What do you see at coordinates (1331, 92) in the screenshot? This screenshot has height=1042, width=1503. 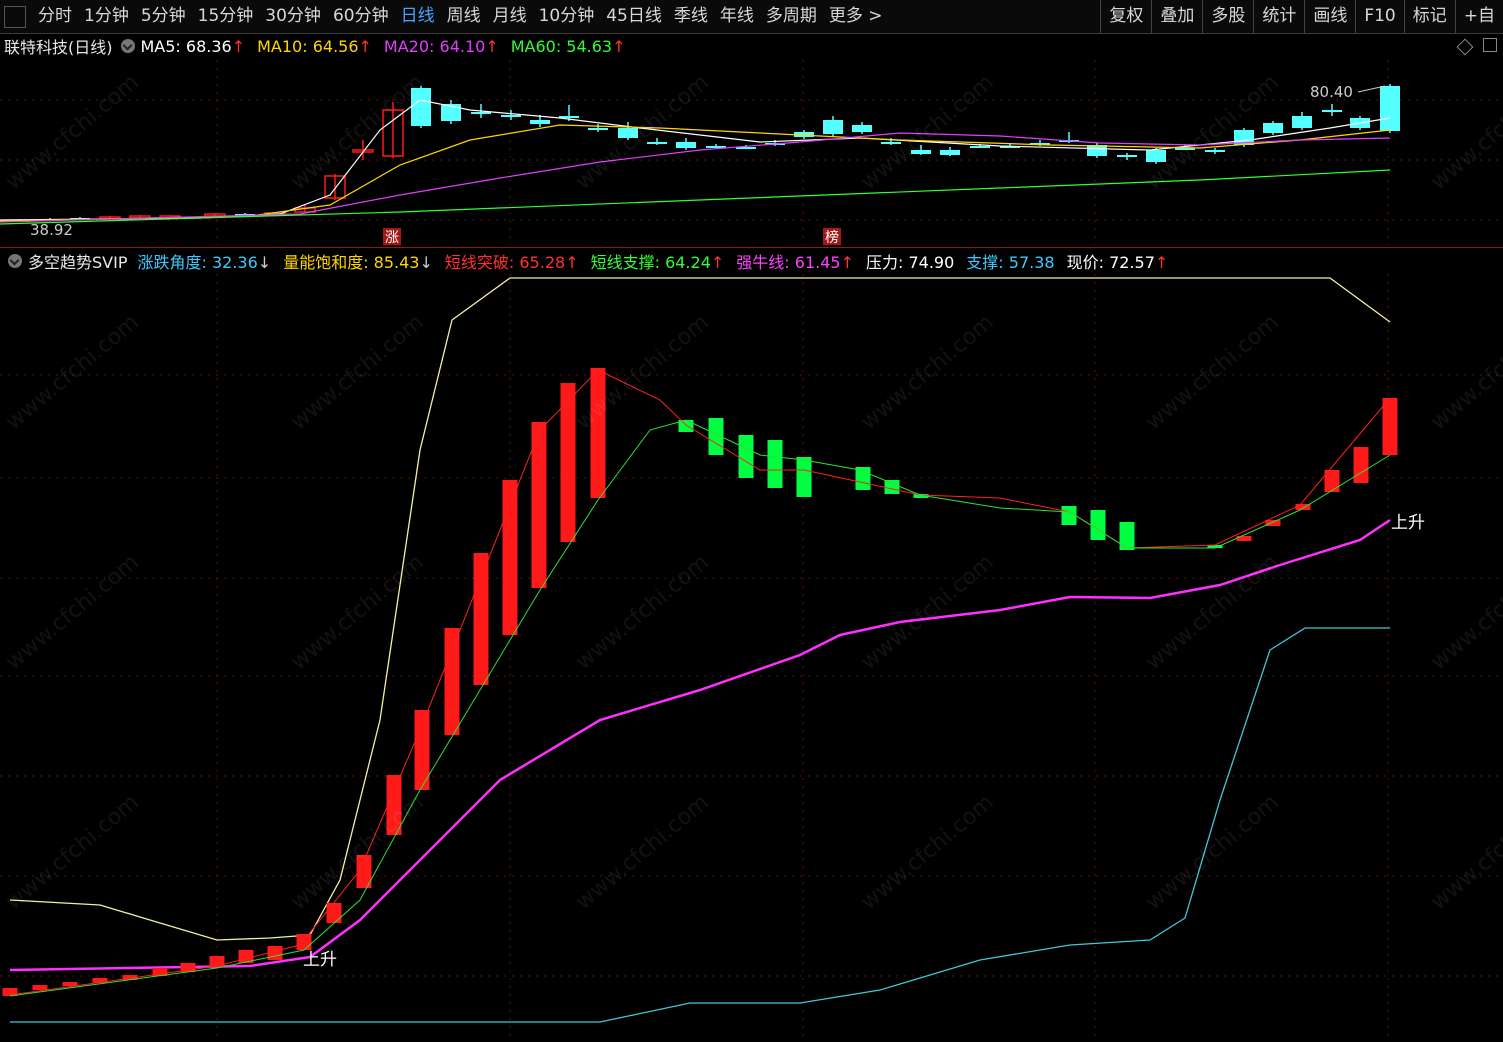 I see `high-price-label: 80.40` at bounding box center [1331, 92].